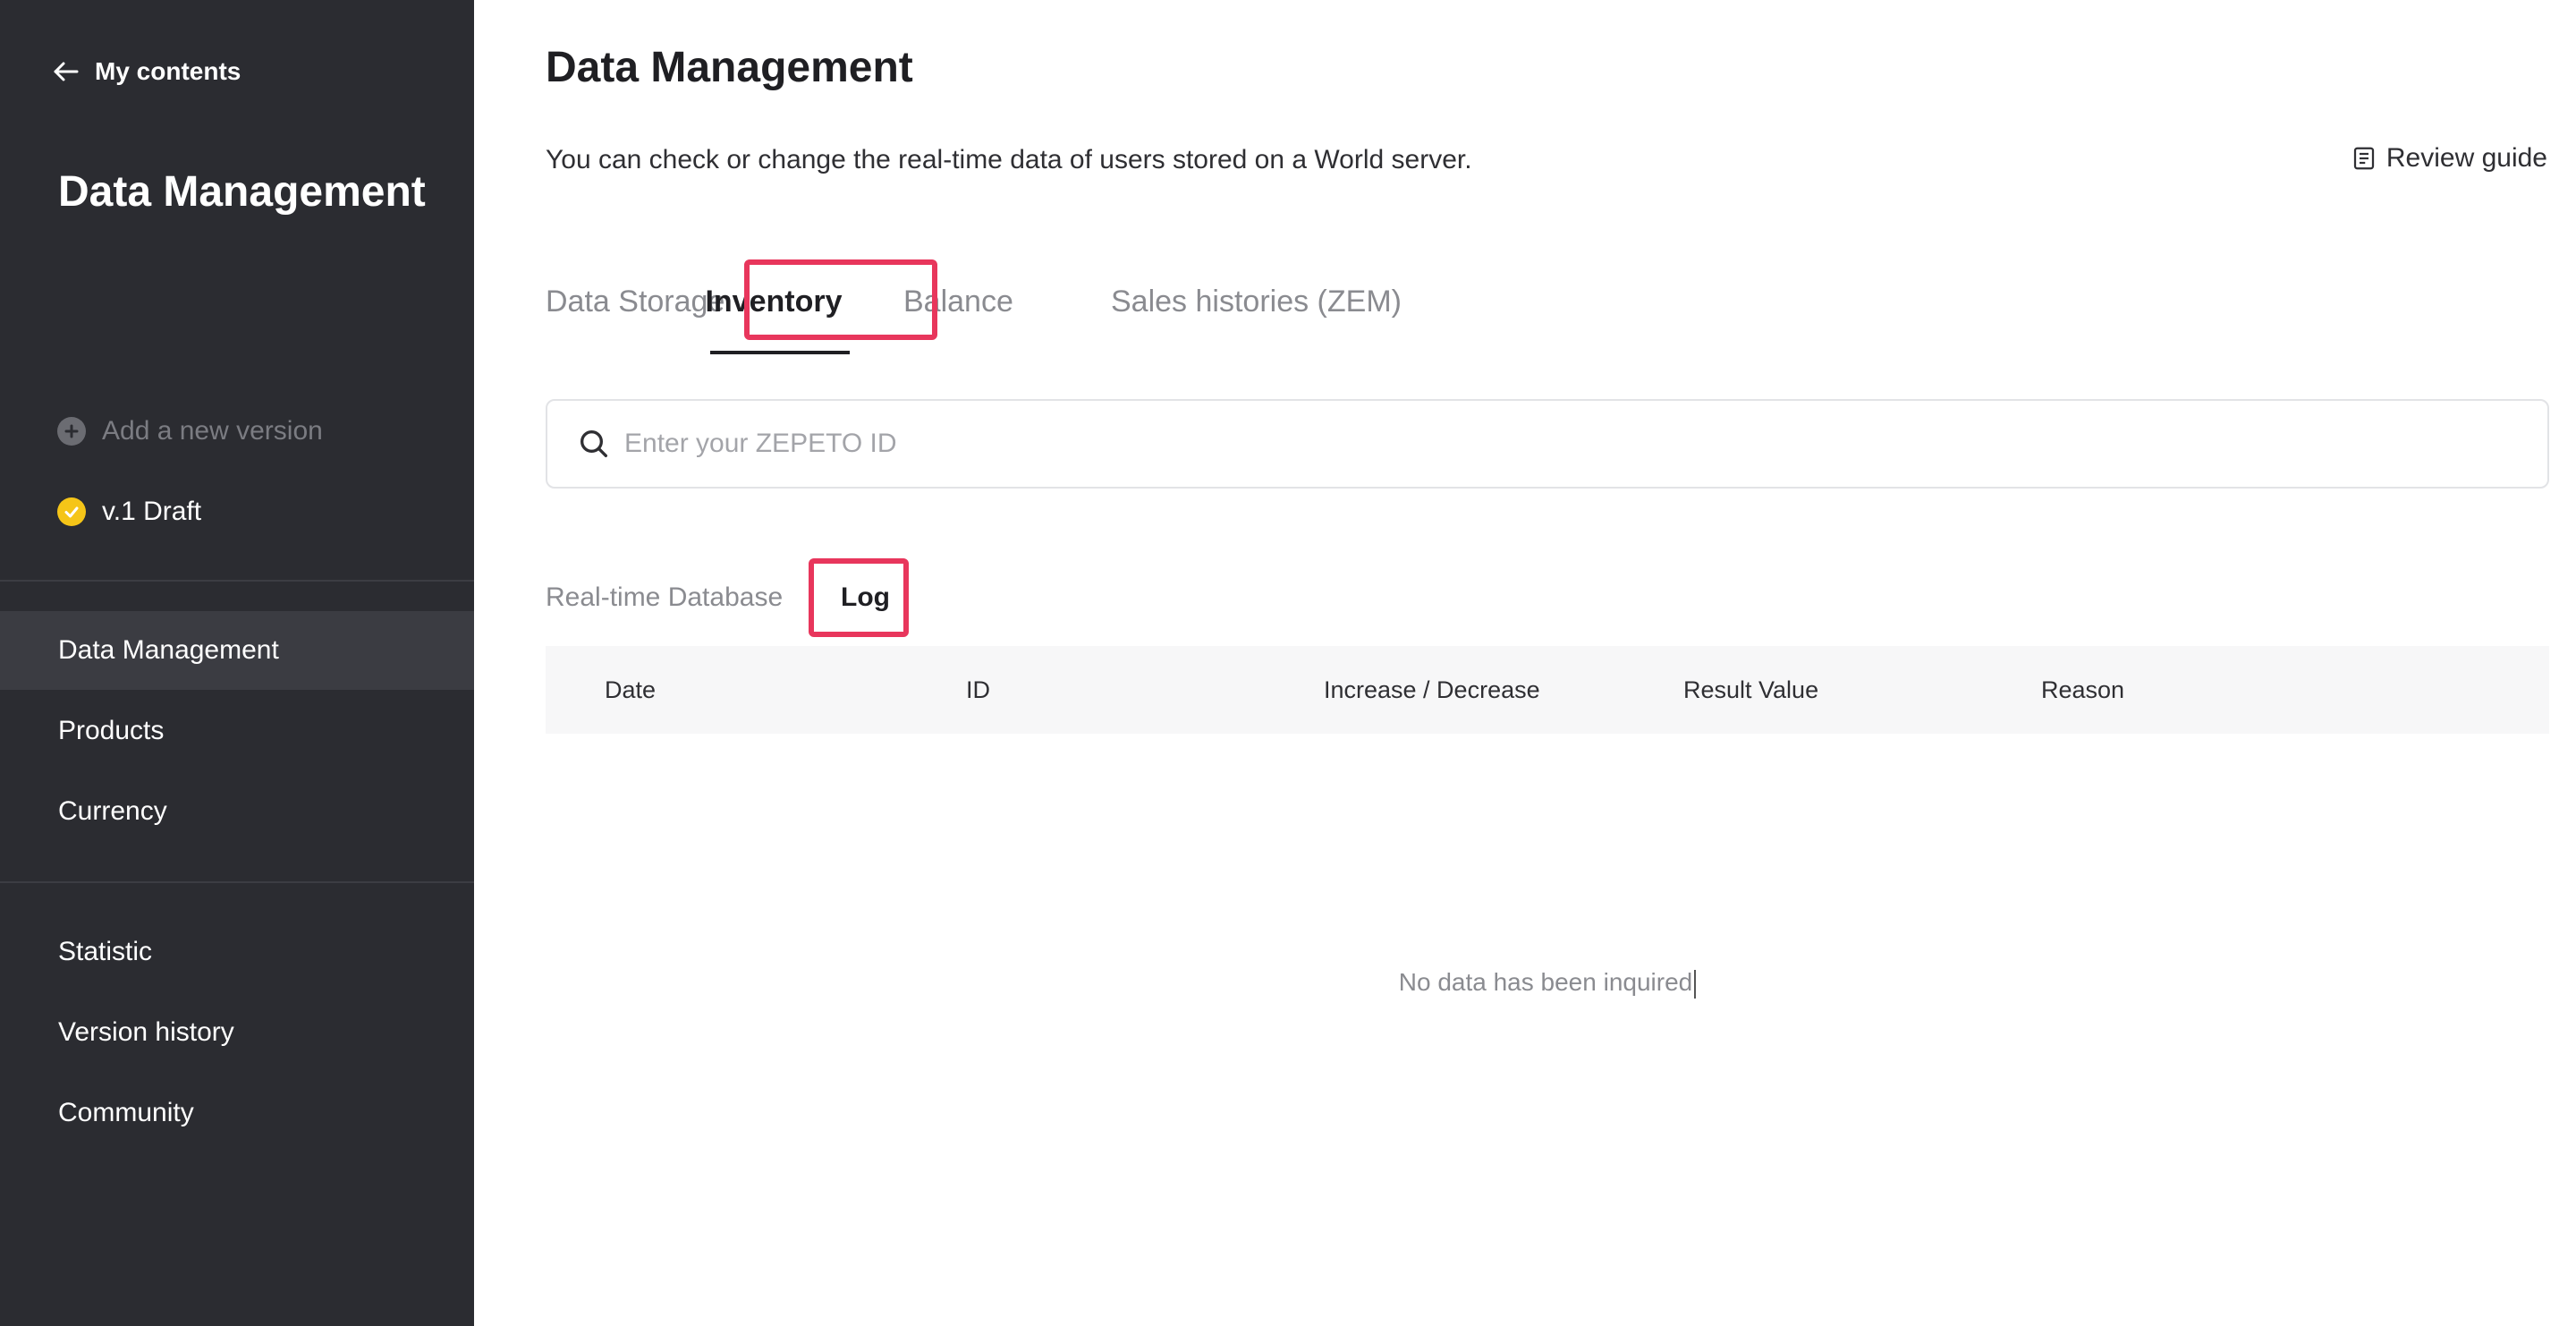  What do you see at coordinates (212, 431) in the screenshot?
I see `add-new-version-label: Add a new version` at bounding box center [212, 431].